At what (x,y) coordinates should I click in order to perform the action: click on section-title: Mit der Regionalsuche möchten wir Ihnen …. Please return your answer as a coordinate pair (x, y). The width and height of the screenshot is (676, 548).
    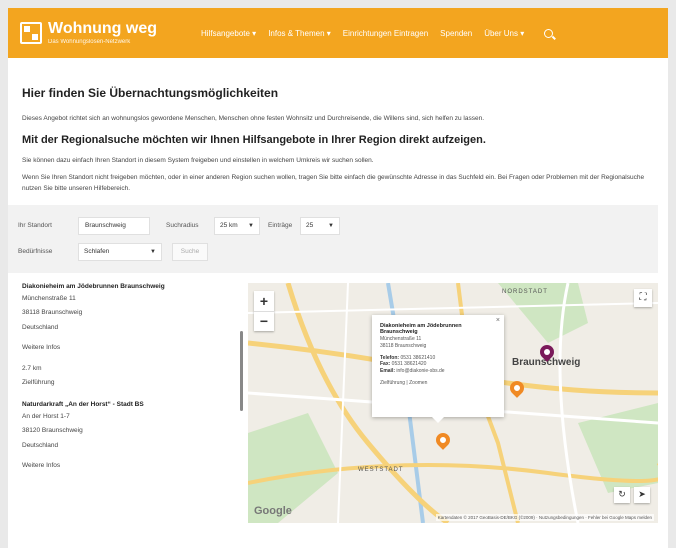
    Looking at the image, I should click on (254, 139).